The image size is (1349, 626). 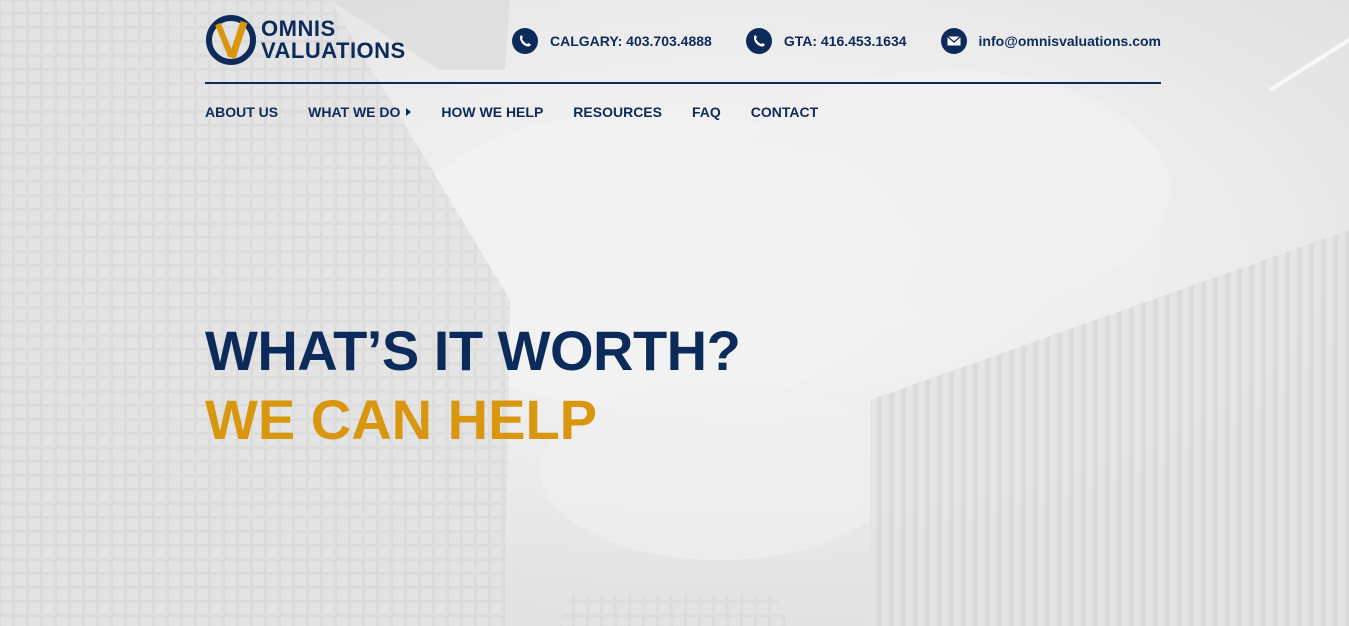 I want to click on logo-line-1: OMNIS, so click(x=298, y=28).